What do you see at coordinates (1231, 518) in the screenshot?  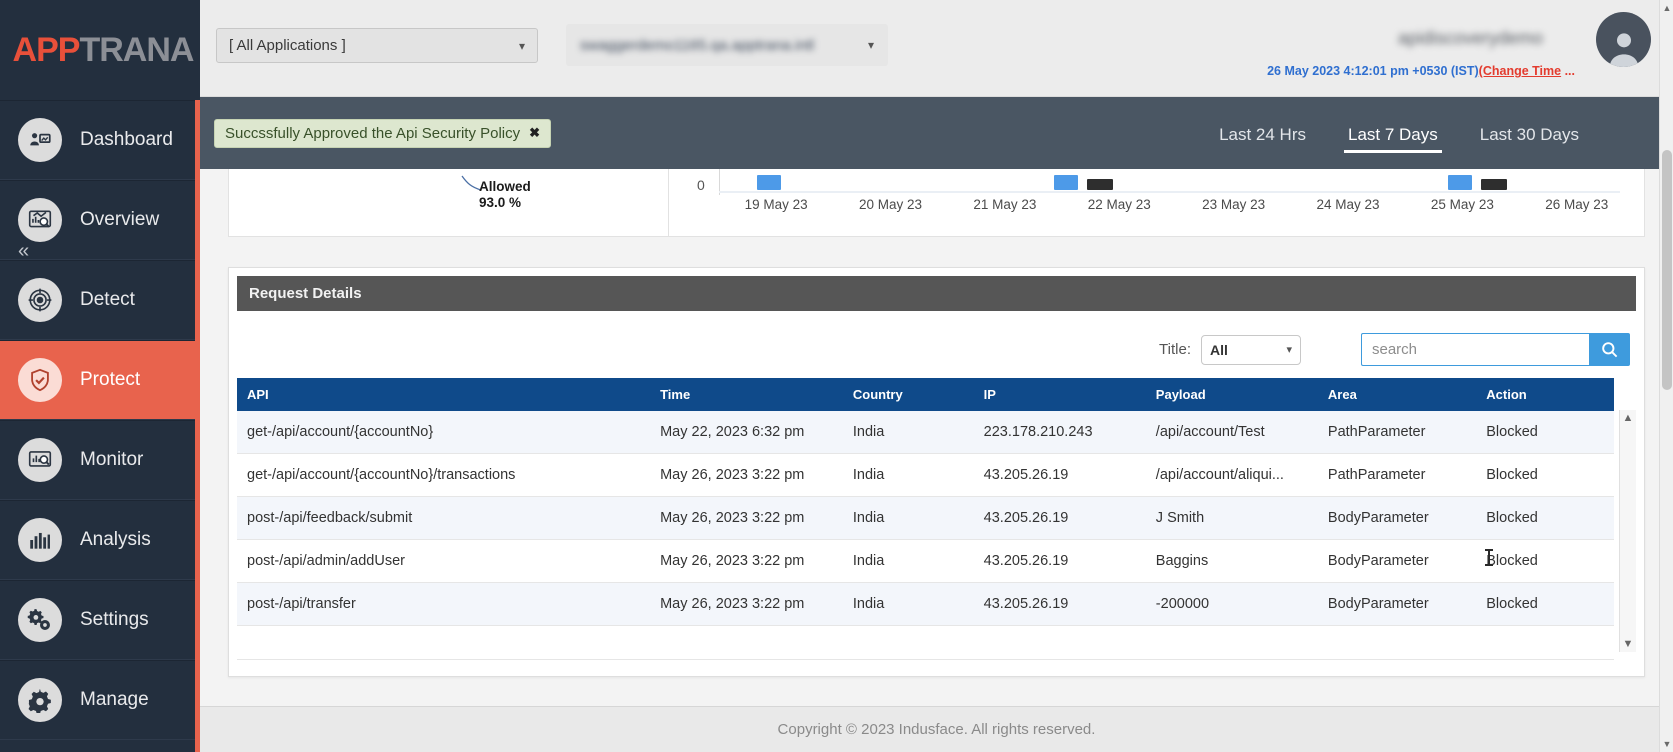 I see `cell-payload: J Smith` at bounding box center [1231, 518].